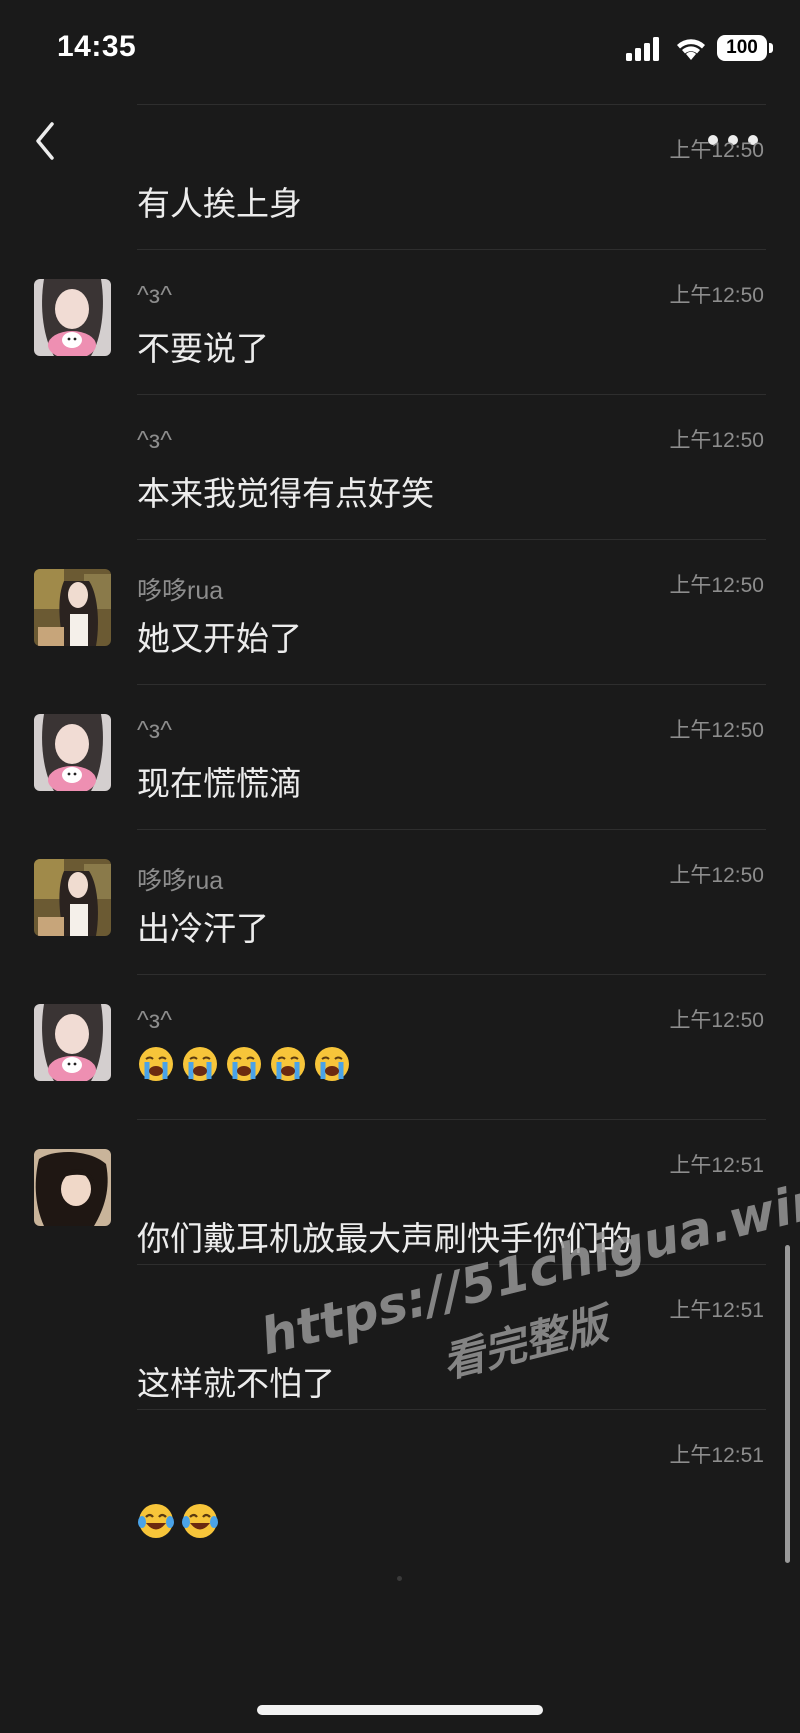 The height and width of the screenshot is (1733, 800). Describe the element at coordinates (742, 48) in the screenshot. I see `battery-icon: 100` at that location.